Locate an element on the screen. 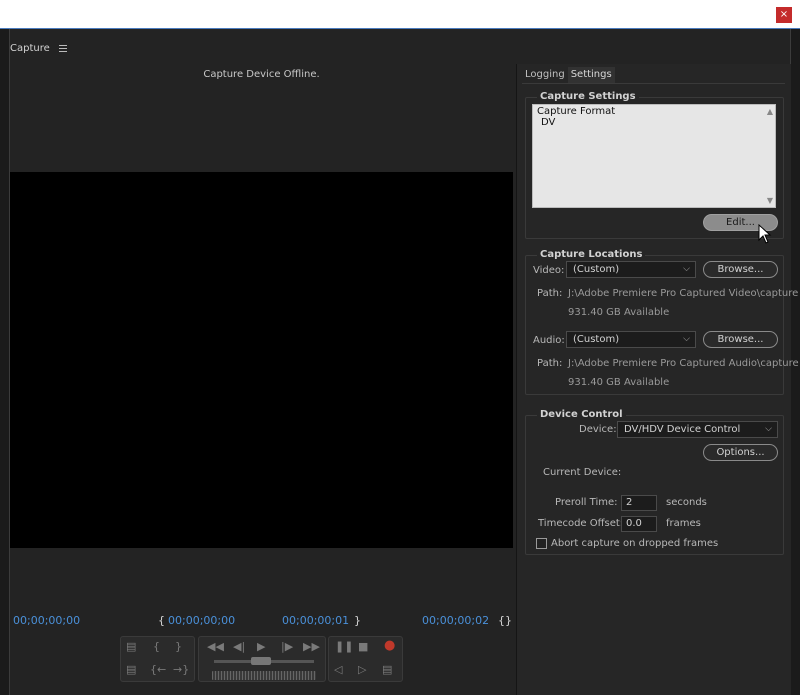  capture-settings-title: Capture Settings is located at coordinates (588, 96).